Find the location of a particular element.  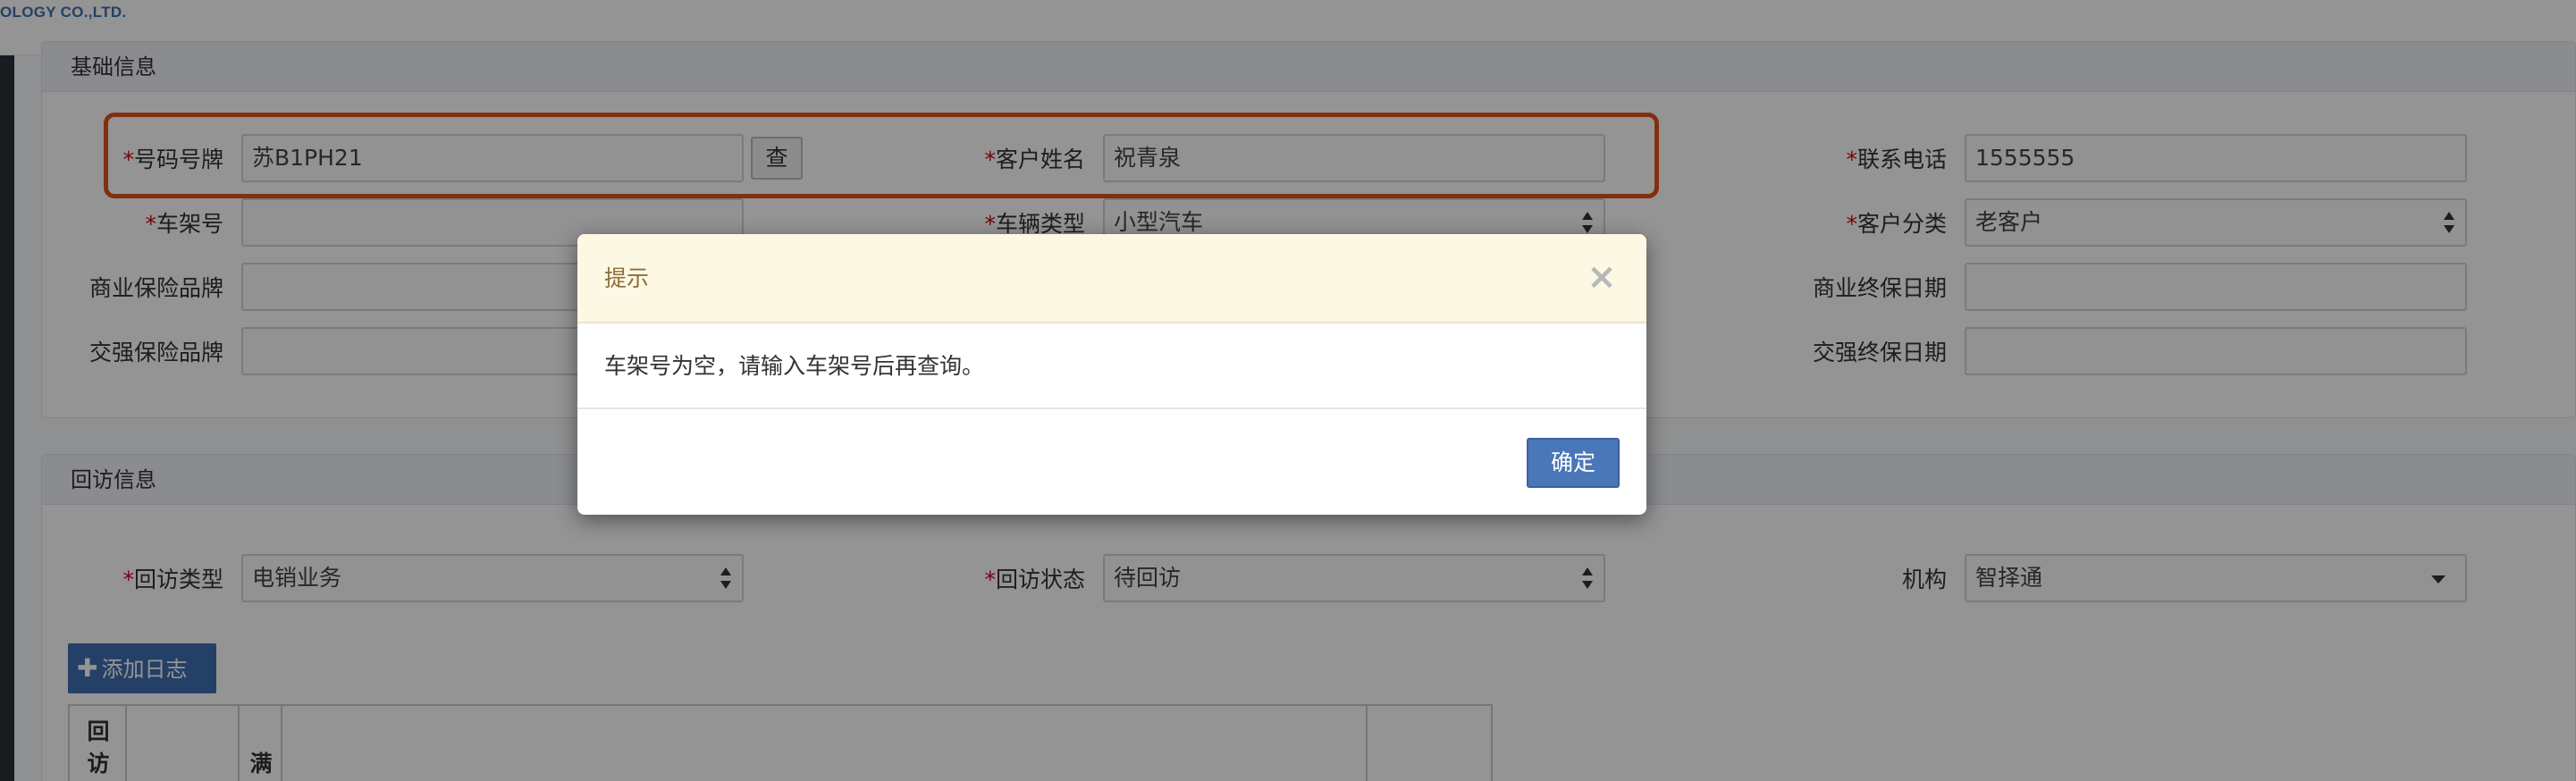

close-icon: × is located at coordinates (1602, 277).